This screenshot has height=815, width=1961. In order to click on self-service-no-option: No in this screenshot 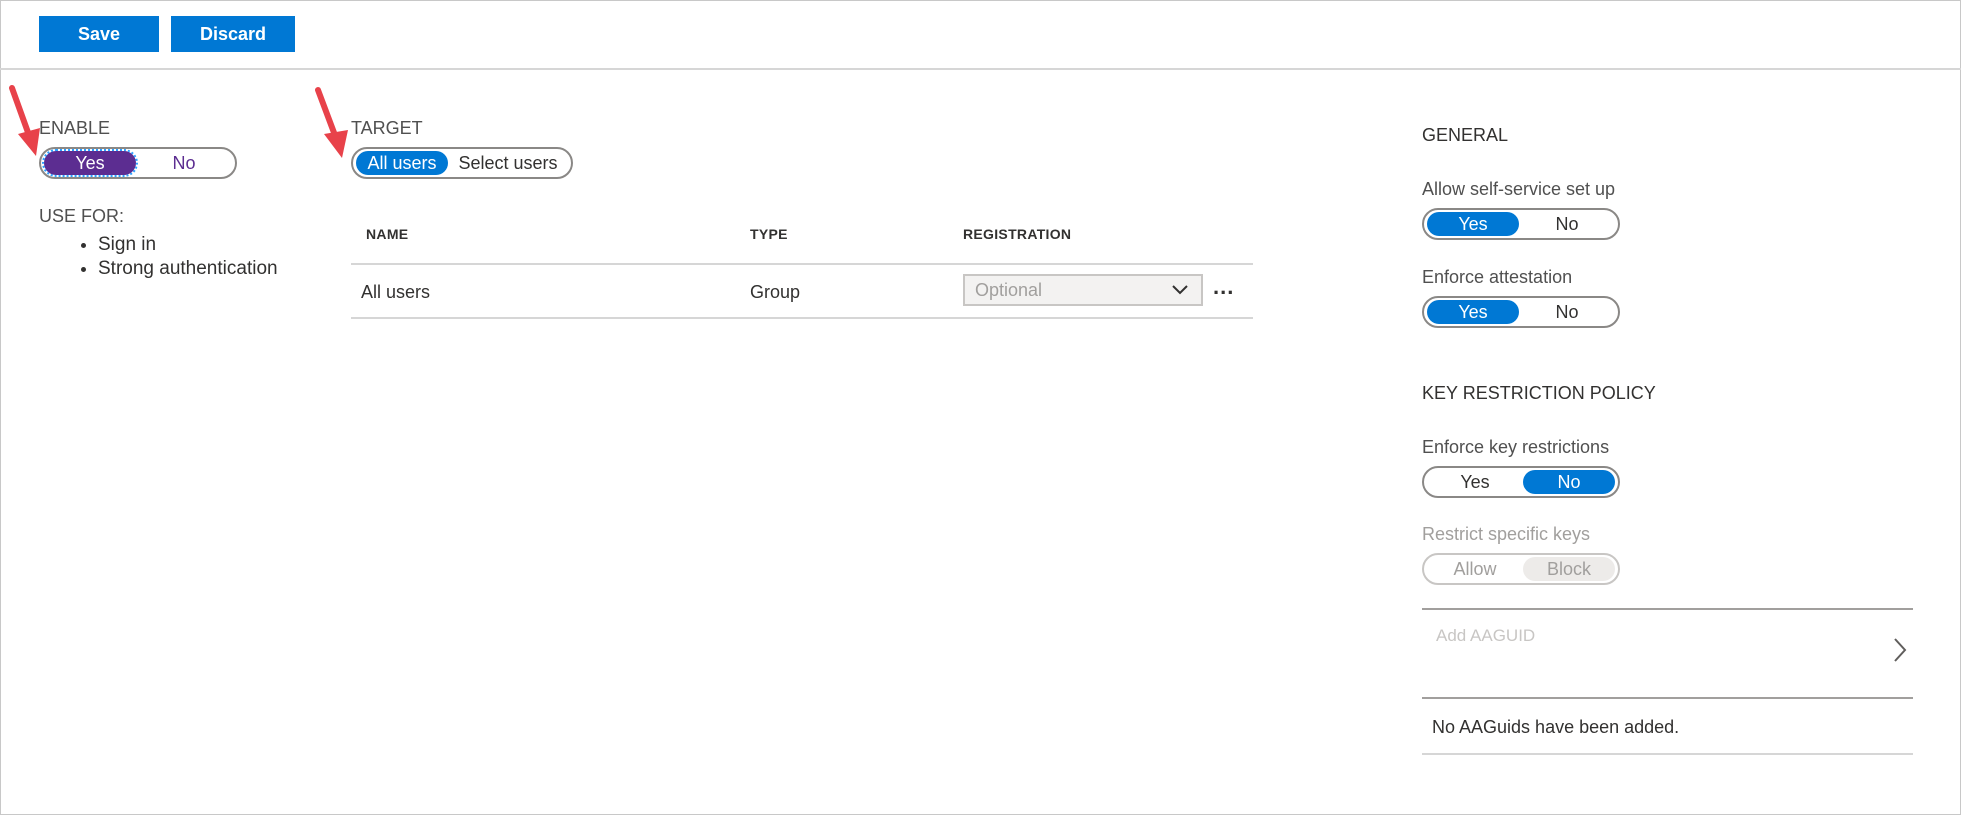, I will do `click(1567, 224)`.